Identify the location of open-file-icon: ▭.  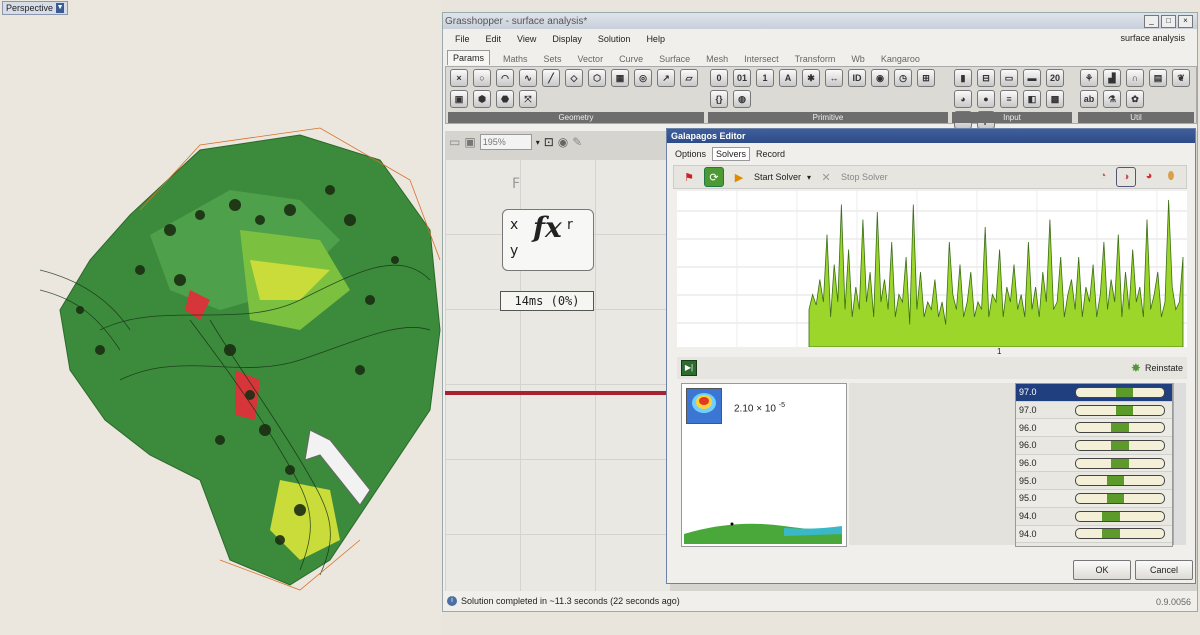
(454, 142).